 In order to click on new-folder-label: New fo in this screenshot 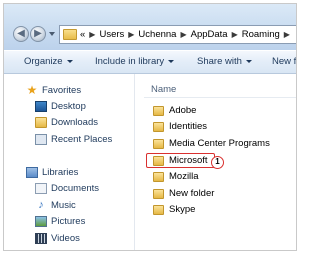, I will do `click(284, 61)`.